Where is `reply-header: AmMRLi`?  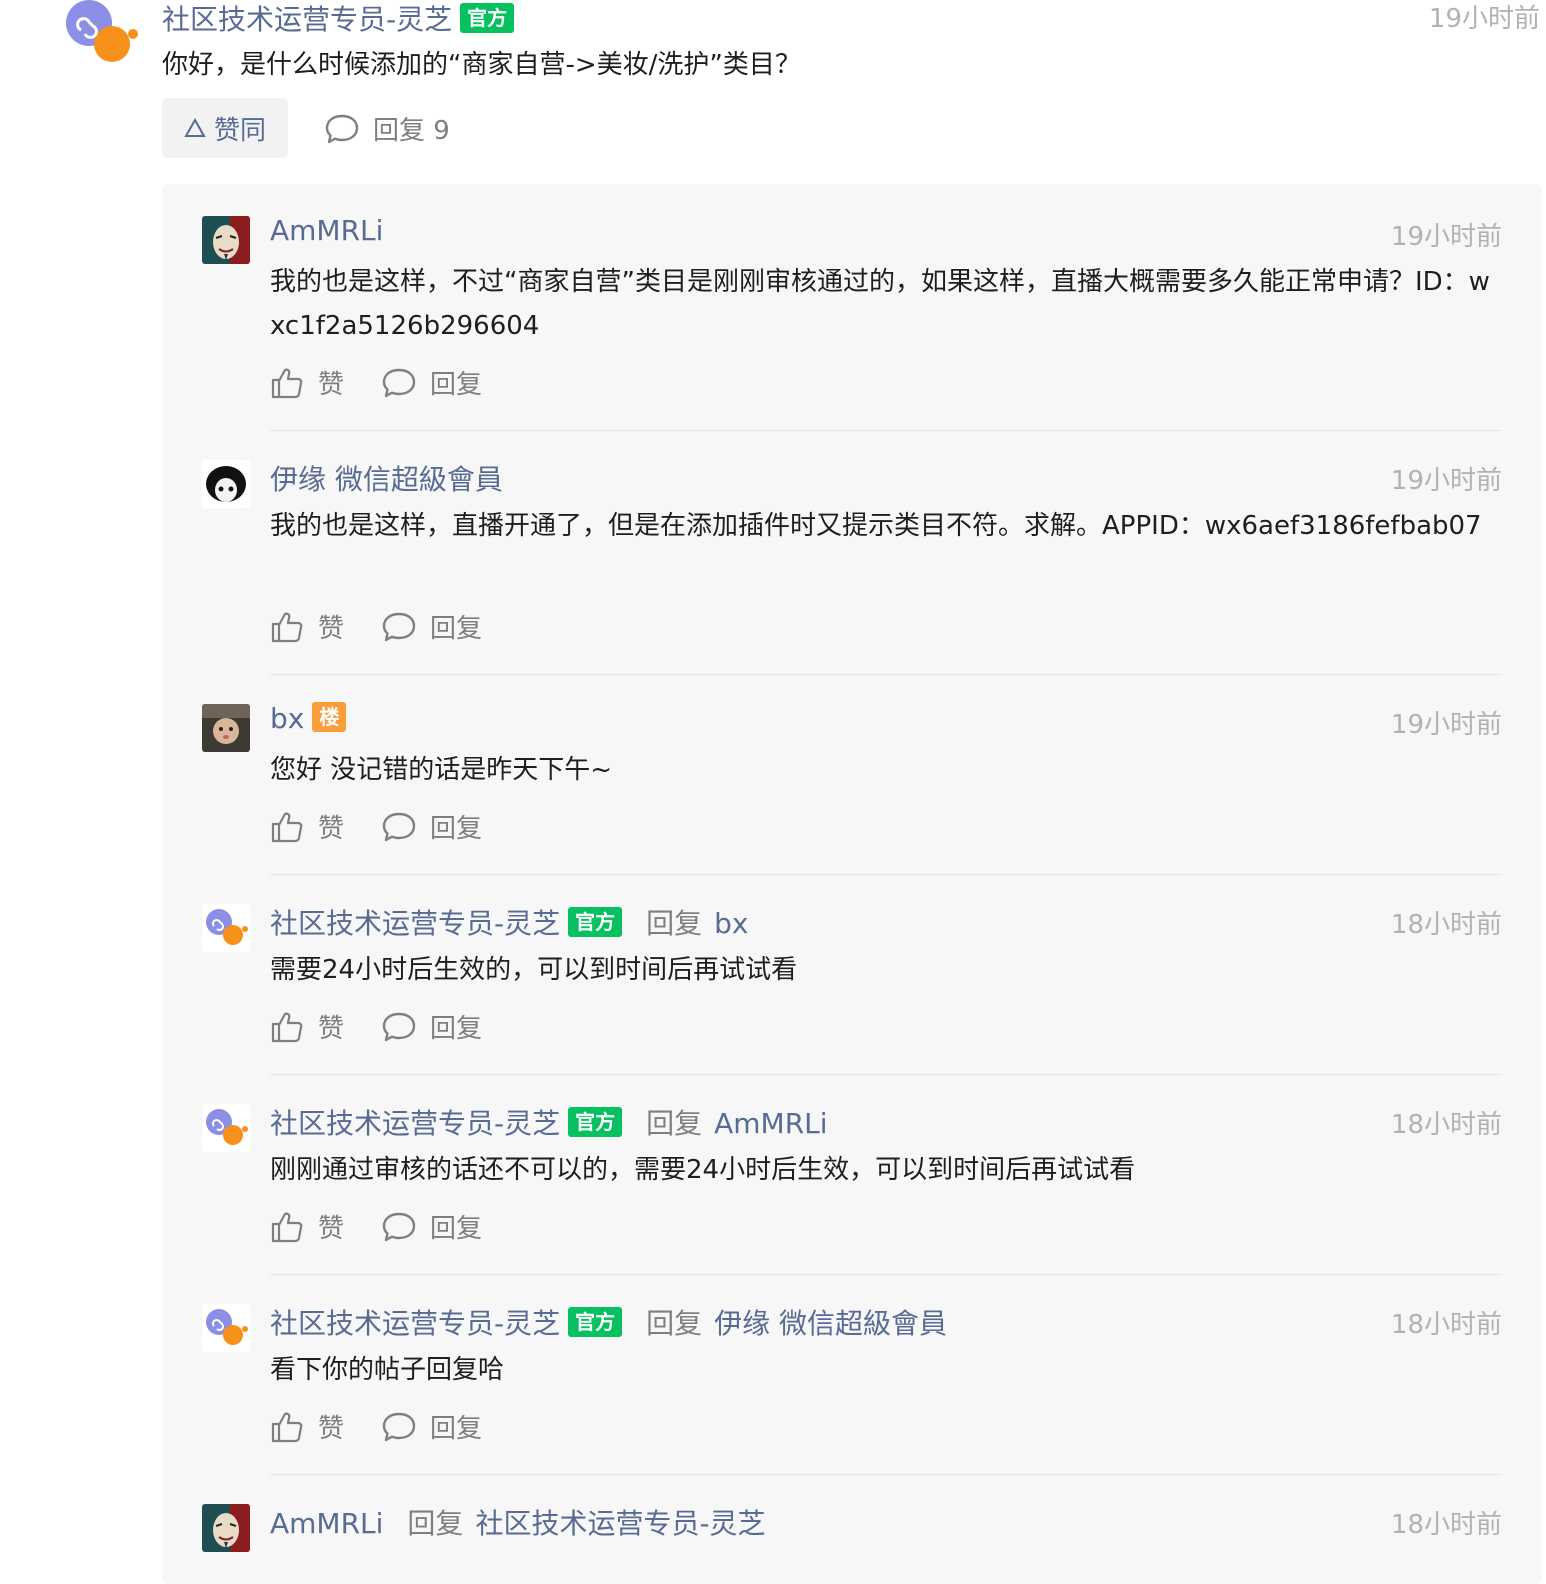 reply-header: AmMRLi is located at coordinates (326, 230).